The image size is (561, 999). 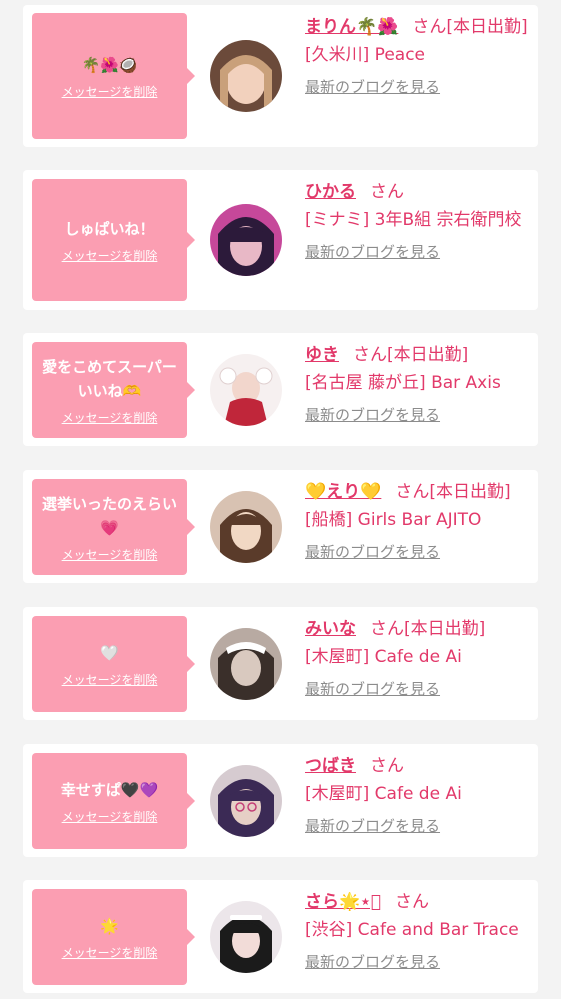 What do you see at coordinates (109, 228) in the screenshot?
I see `message-text: しゅぱいね！` at bounding box center [109, 228].